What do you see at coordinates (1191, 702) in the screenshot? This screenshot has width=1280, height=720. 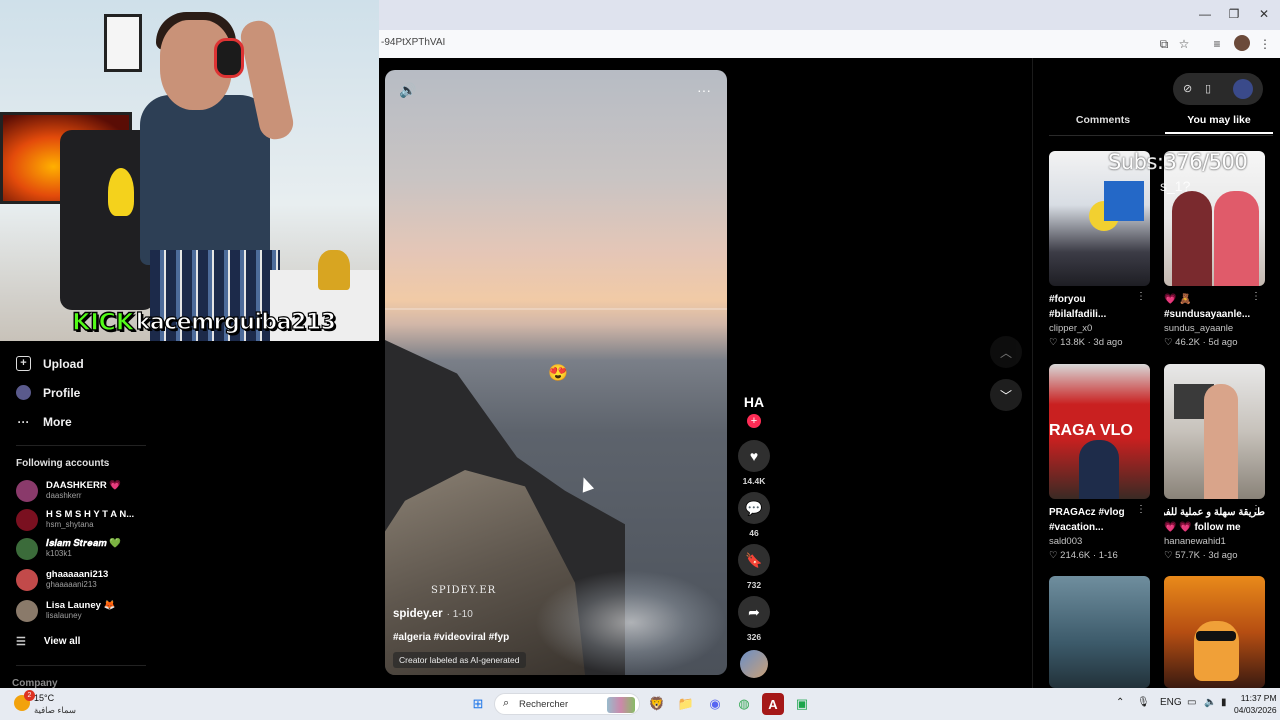 I see `network-icon: ▭` at bounding box center [1191, 702].